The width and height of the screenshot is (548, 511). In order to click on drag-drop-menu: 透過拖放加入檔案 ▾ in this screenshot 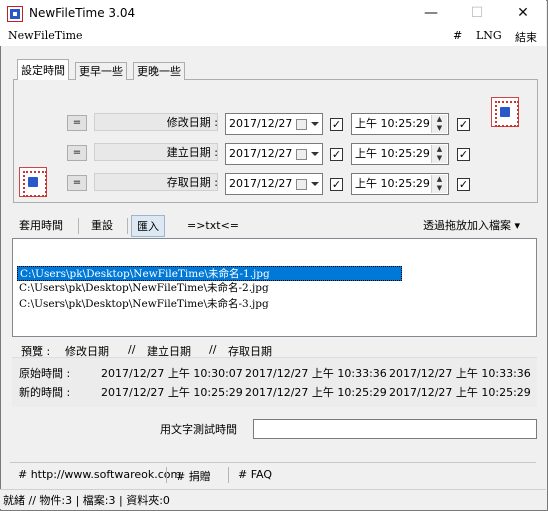, I will do `click(471, 226)`.